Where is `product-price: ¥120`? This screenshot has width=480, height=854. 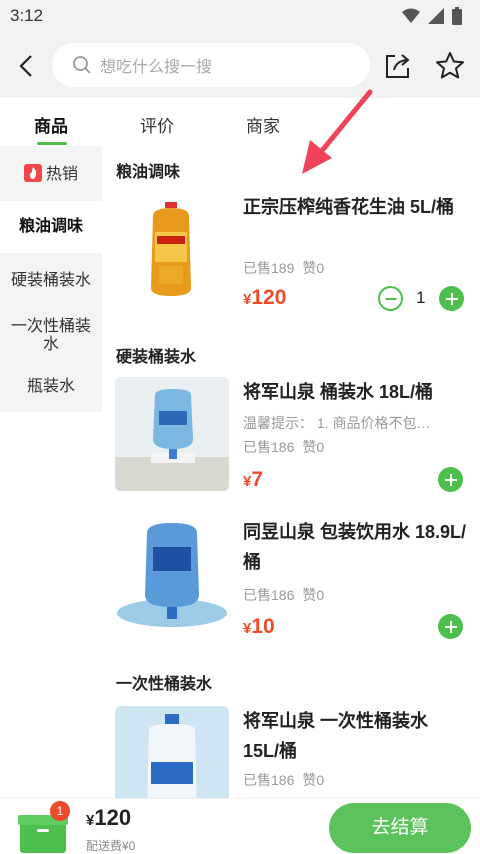 product-price: ¥120 is located at coordinates (265, 297).